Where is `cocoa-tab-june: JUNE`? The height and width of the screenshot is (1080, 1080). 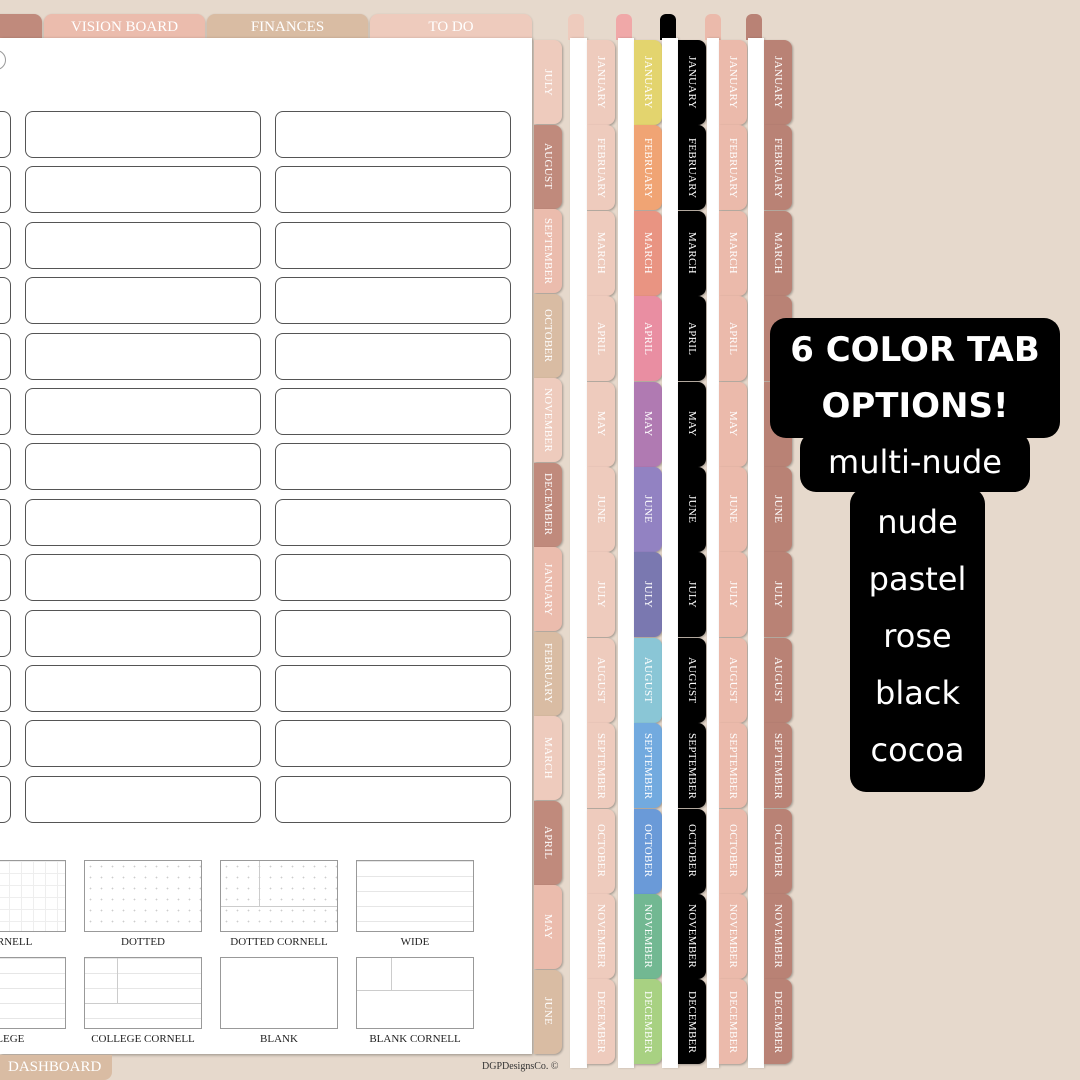 cocoa-tab-june: JUNE is located at coordinates (778, 509).